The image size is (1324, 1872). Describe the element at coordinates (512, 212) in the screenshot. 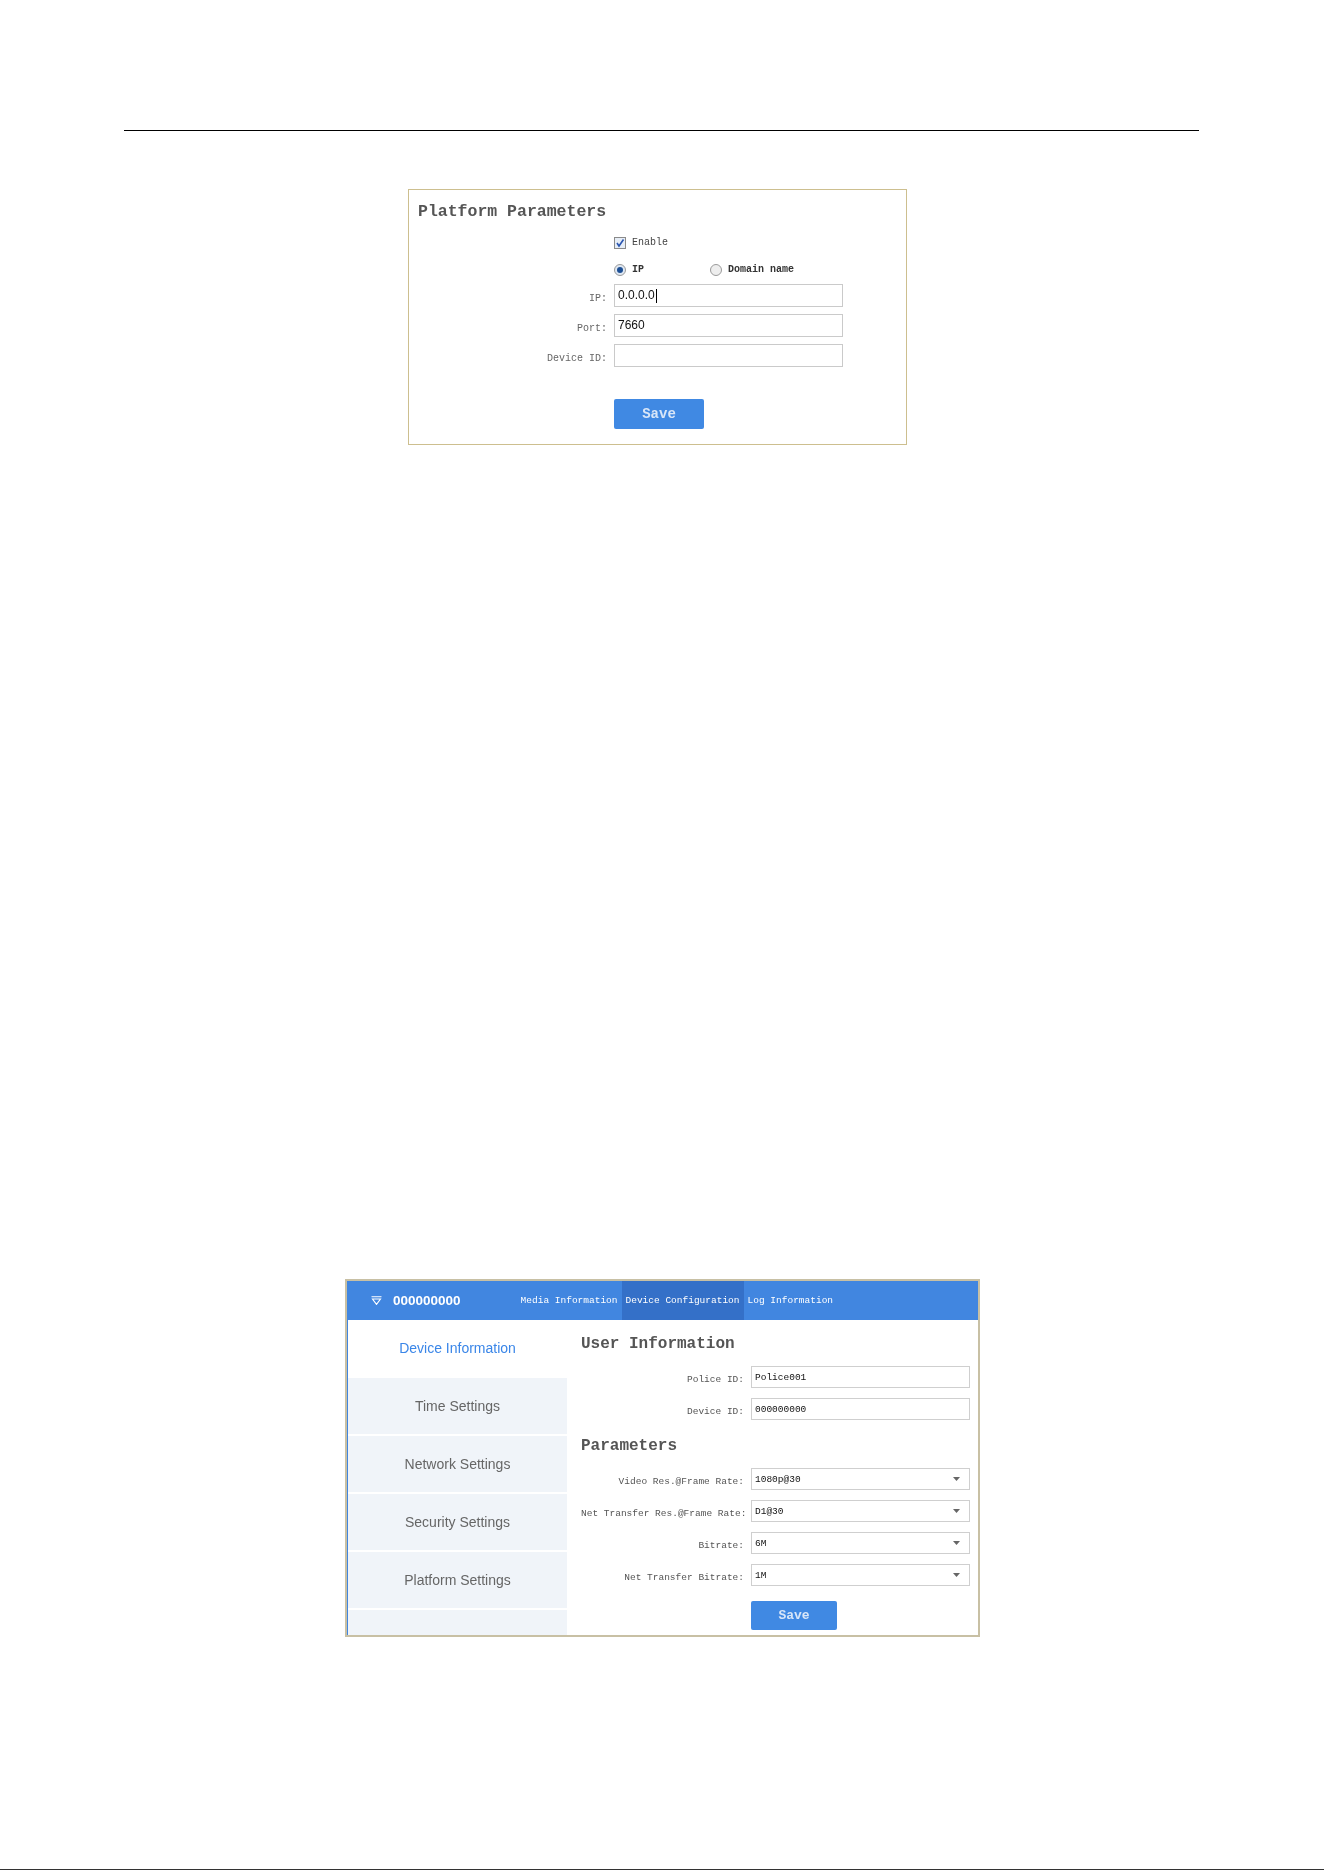

I see `panel-title: Platform Parameters` at that location.